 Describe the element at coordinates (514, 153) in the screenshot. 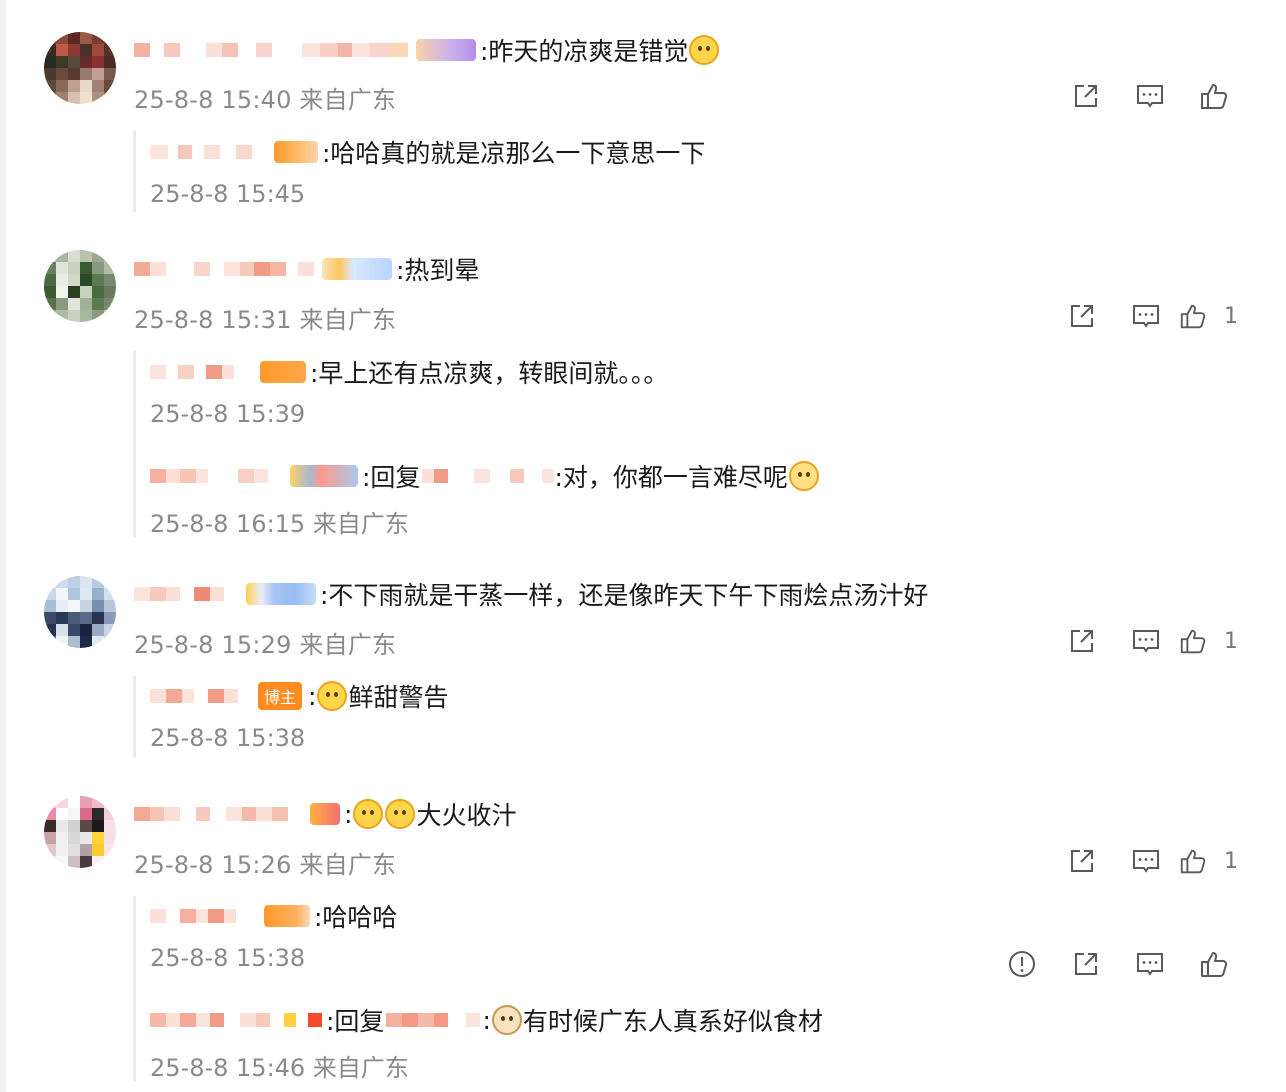

I see `reply-text: :哈哈真的就是凉那么一下意思一下` at that location.